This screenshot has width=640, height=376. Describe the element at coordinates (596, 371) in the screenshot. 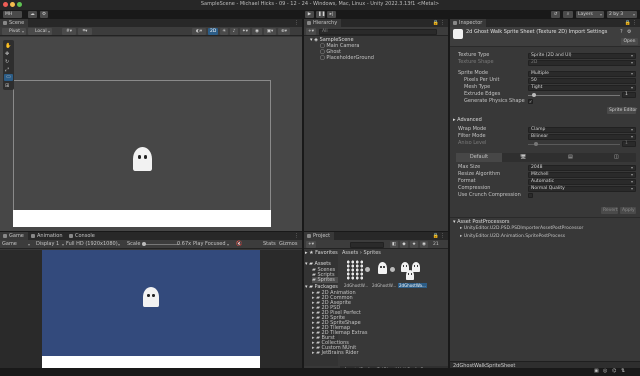

I see `status-icon: ▣` at that location.